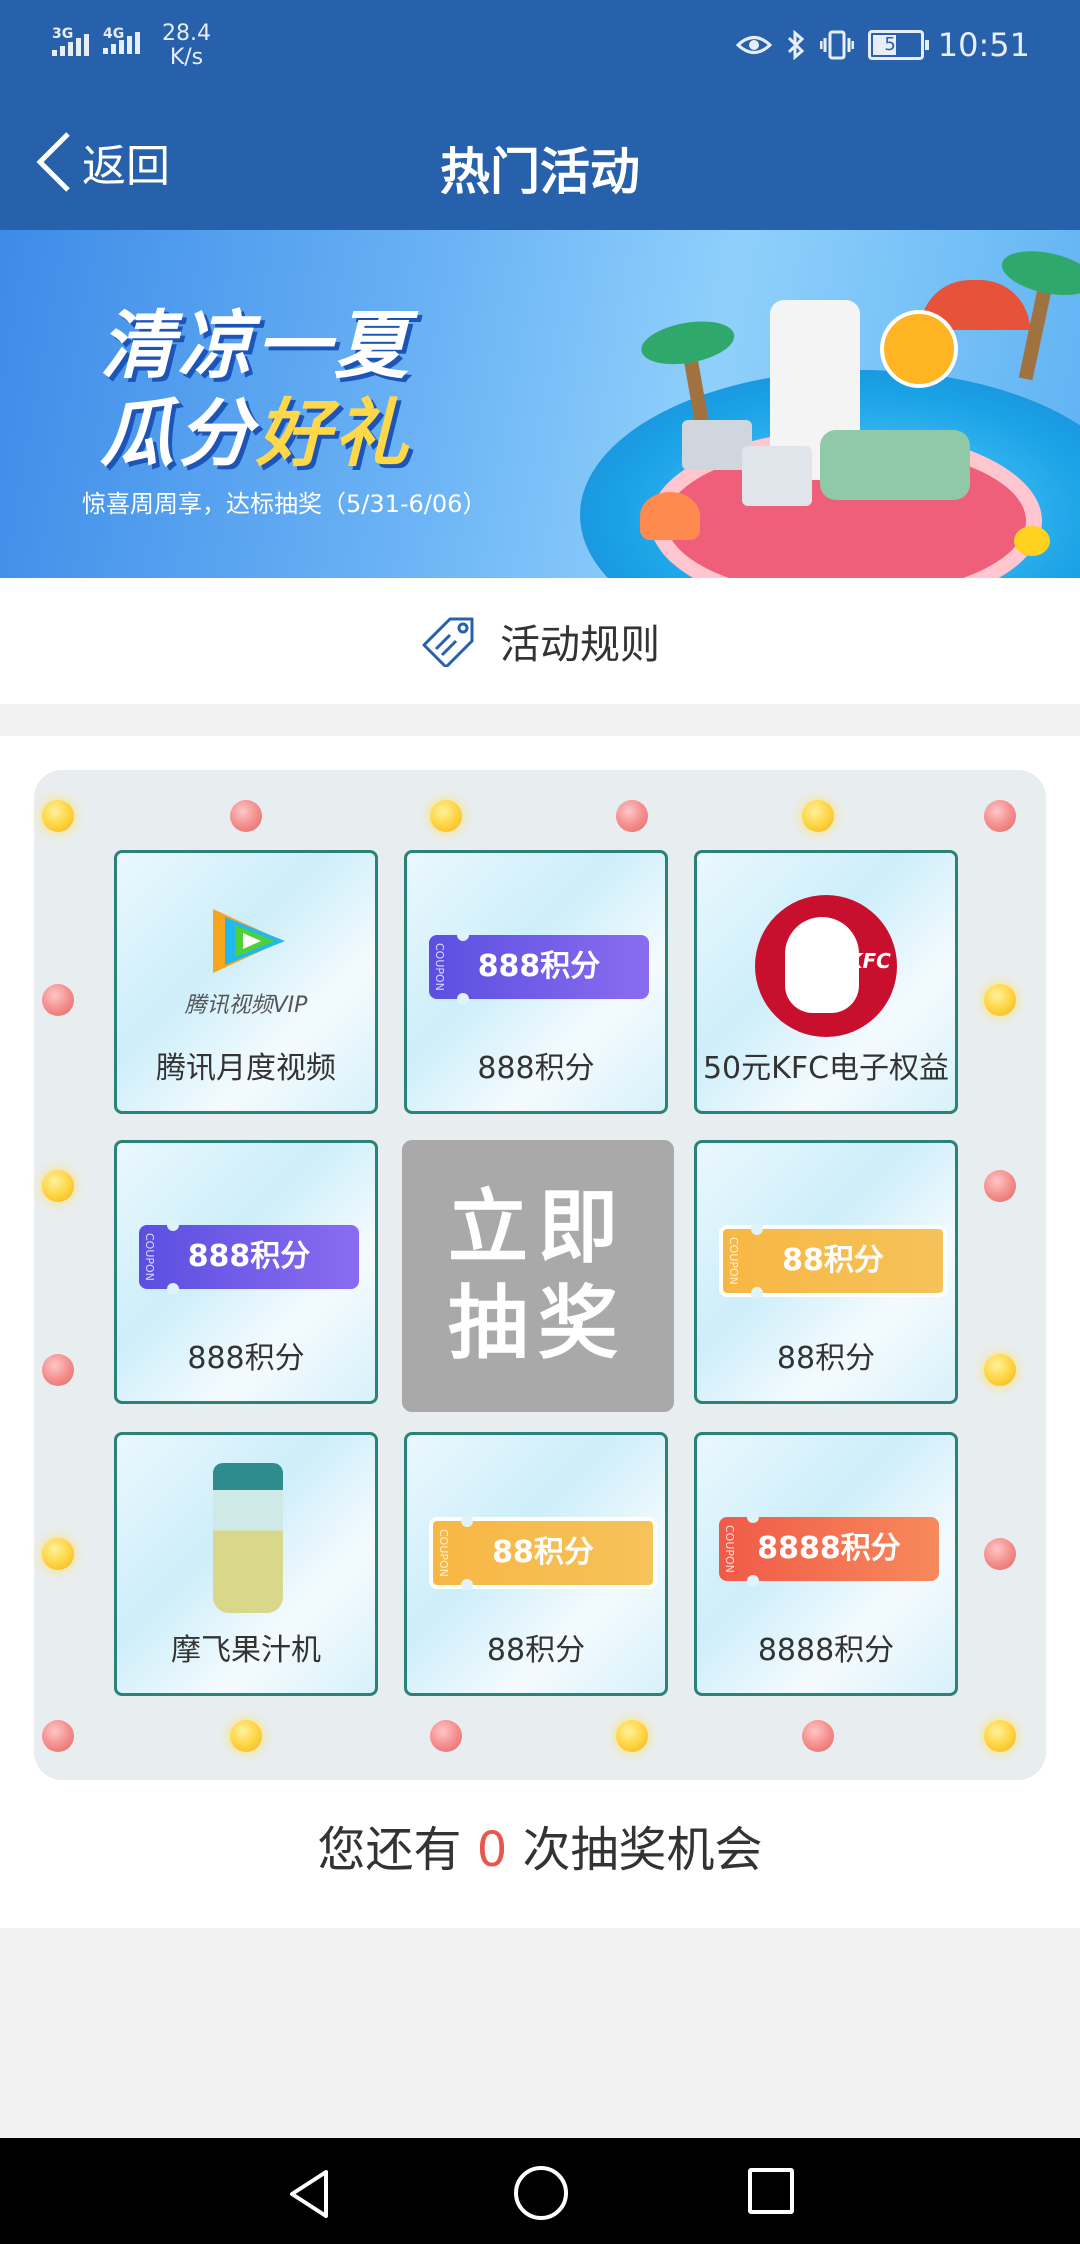  Describe the element at coordinates (795, 45) in the screenshot. I see `bluetooth-icon` at that location.